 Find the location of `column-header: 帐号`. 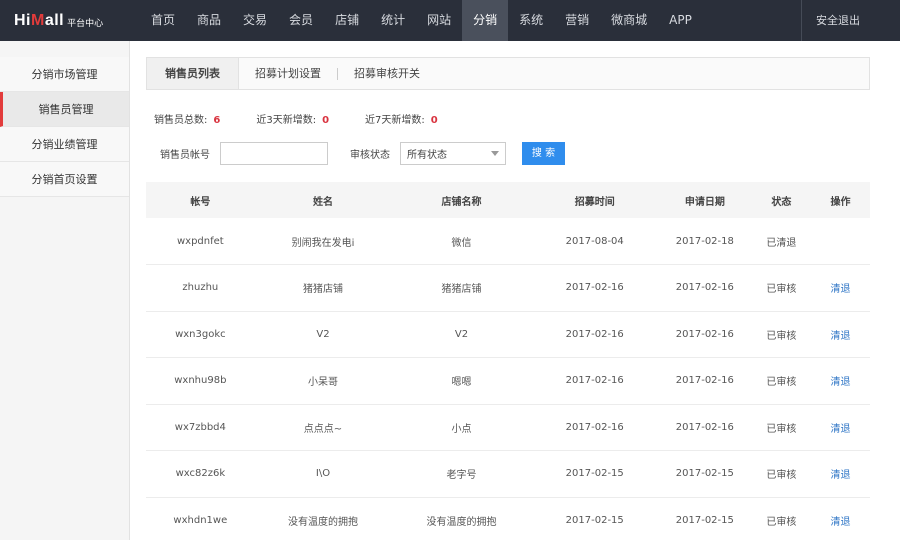

column-header: 帐号 is located at coordinates (200, 202).